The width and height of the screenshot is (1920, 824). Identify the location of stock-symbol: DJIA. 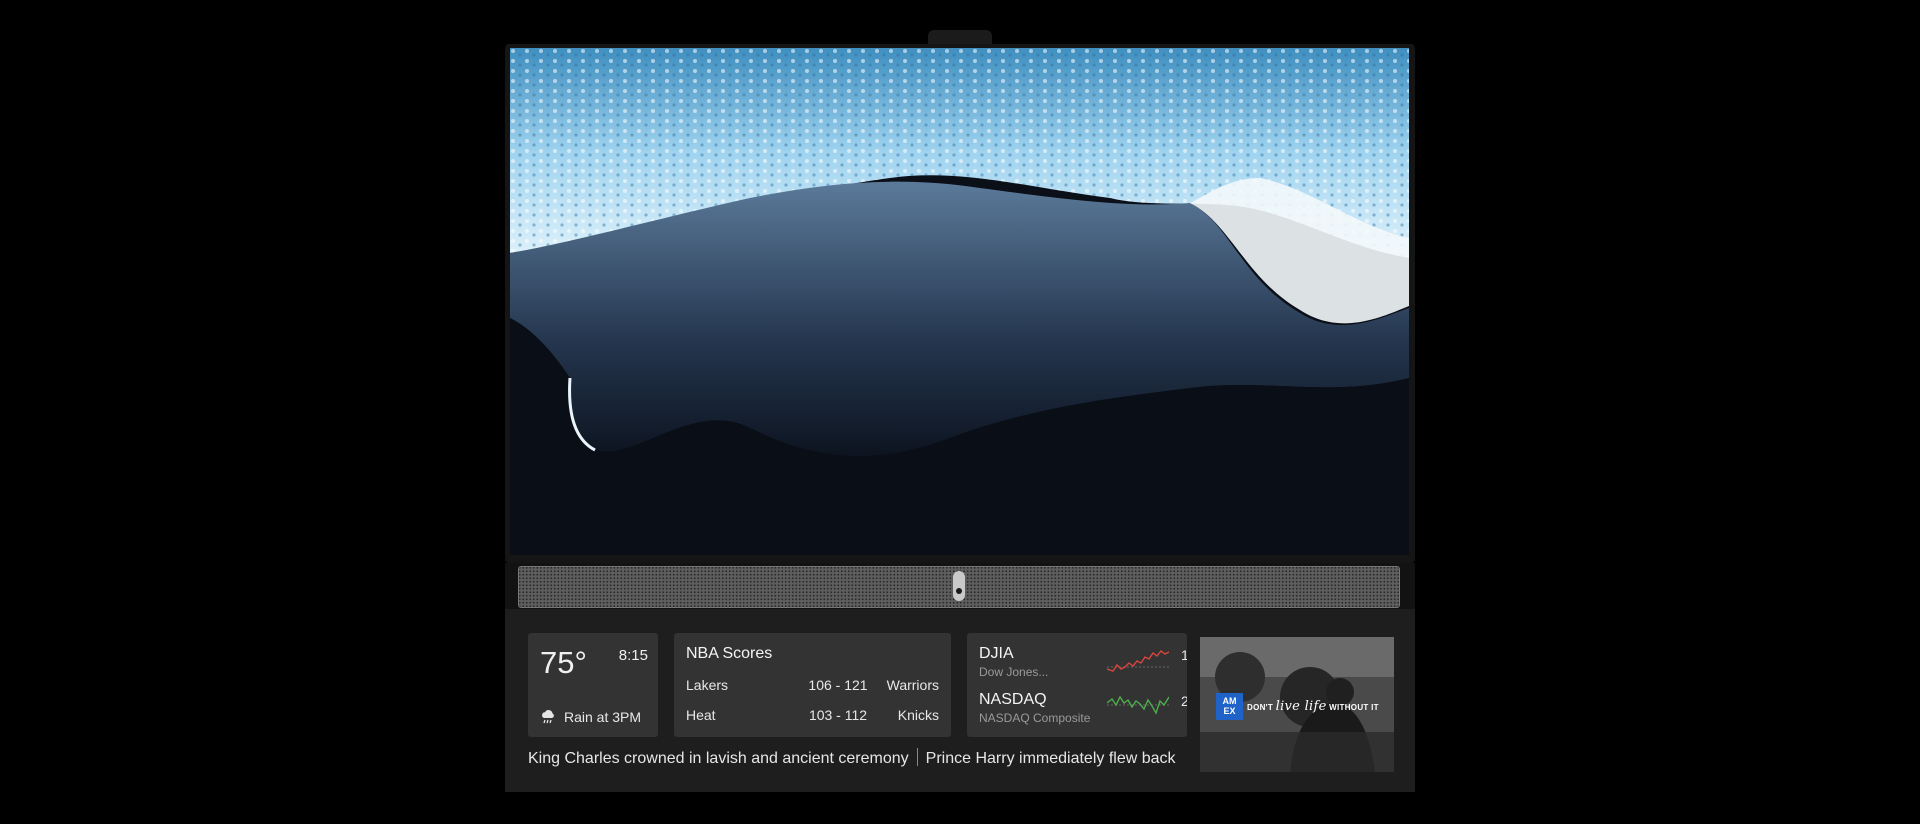
(996, 653).